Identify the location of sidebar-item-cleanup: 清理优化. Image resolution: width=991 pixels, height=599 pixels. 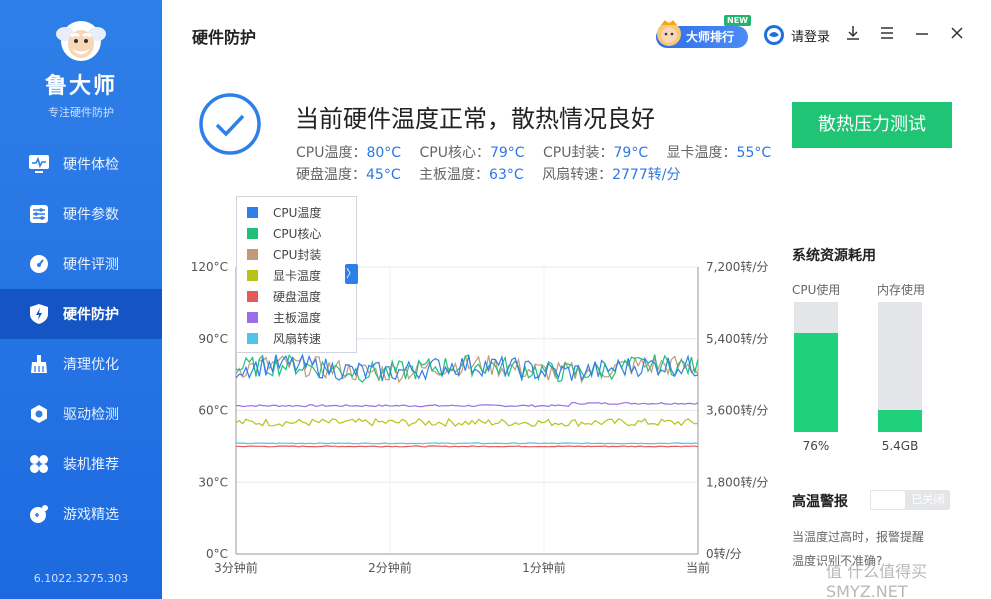
(81, 364).